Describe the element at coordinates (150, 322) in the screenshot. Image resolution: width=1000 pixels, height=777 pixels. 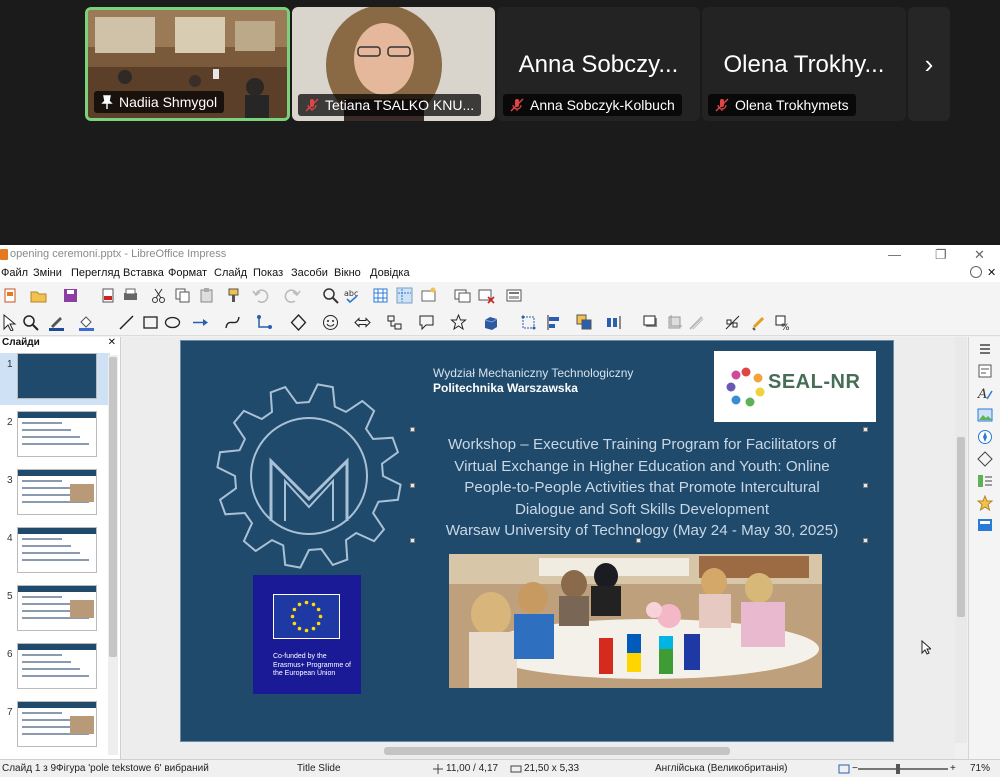
I see `rectangle-tool-icon` at that location.